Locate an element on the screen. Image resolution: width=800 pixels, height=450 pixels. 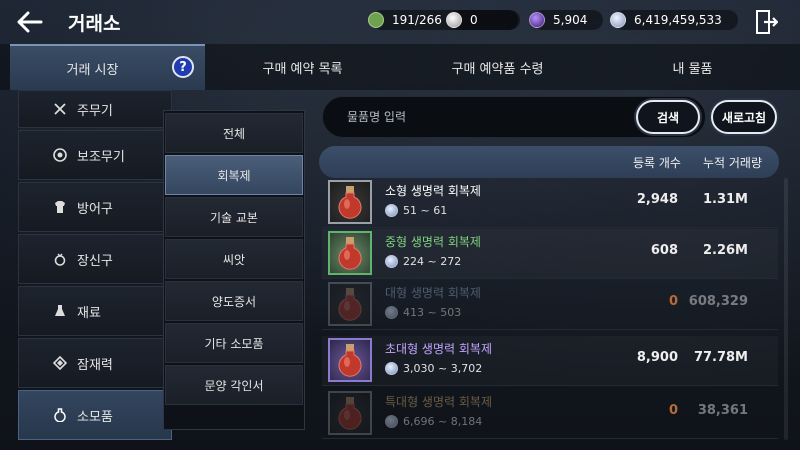
back-arrow-icon is located at coordinates (30, 22).